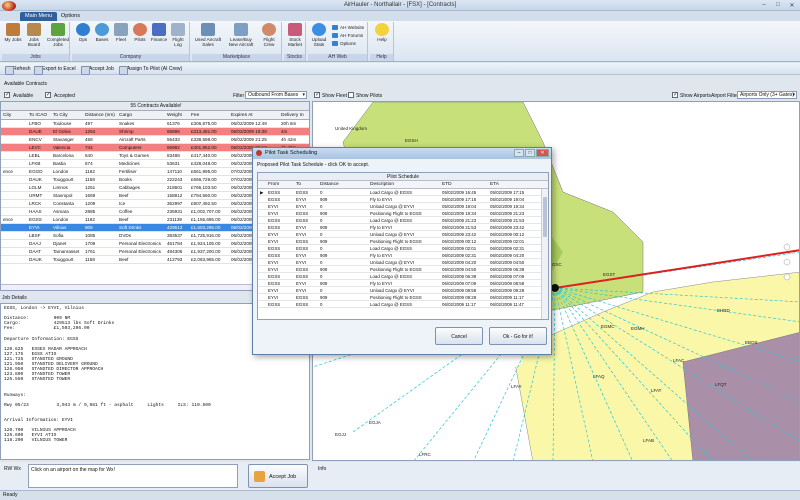  Describe the element at coordinates (425, 454) in the screenshot. I see `map-label: LFRC` at that location.